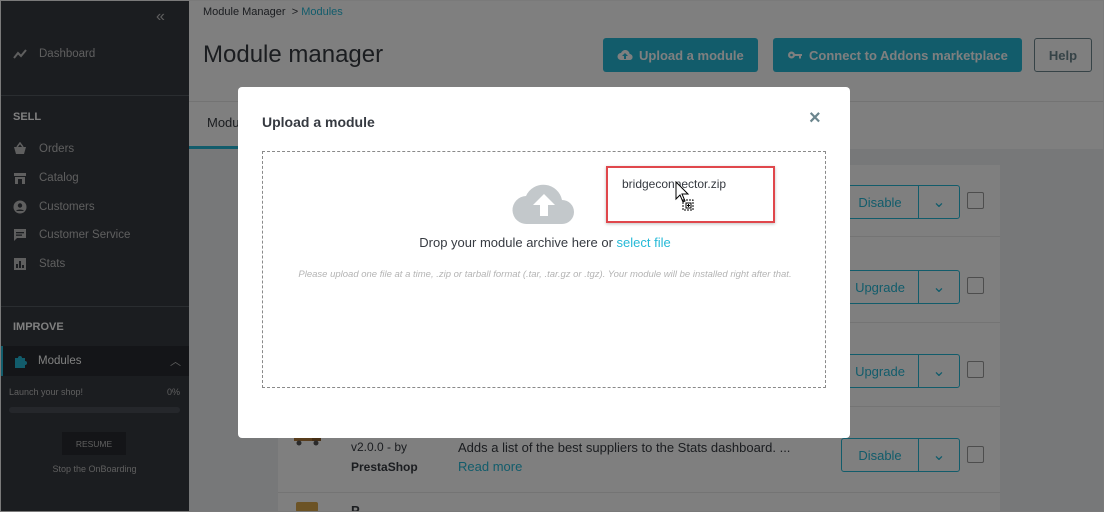 The height and width of the screenshot is (512, 1104). What do you see at coordinates (318, 122) in the screenshot?
I see `modal-title: Upload a module` at bounding box center [318, 122].